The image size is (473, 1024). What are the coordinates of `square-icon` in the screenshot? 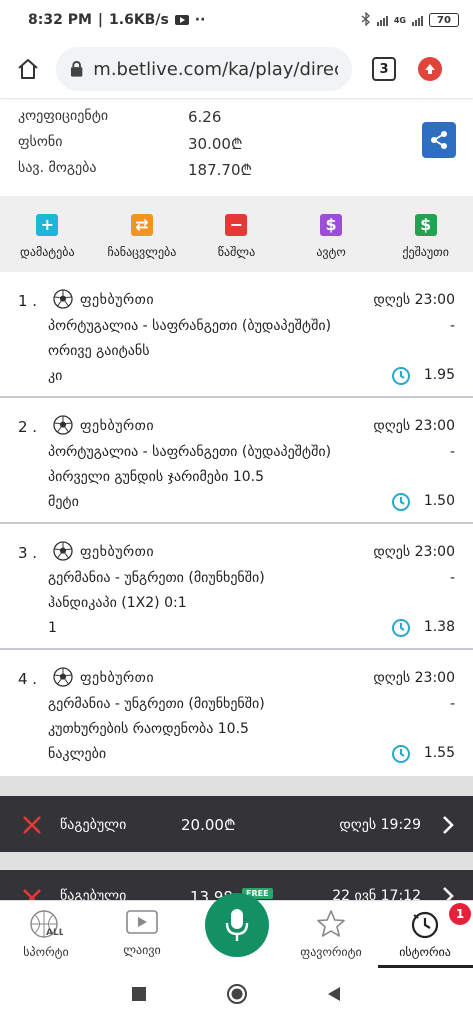 It's located at (139, 994).